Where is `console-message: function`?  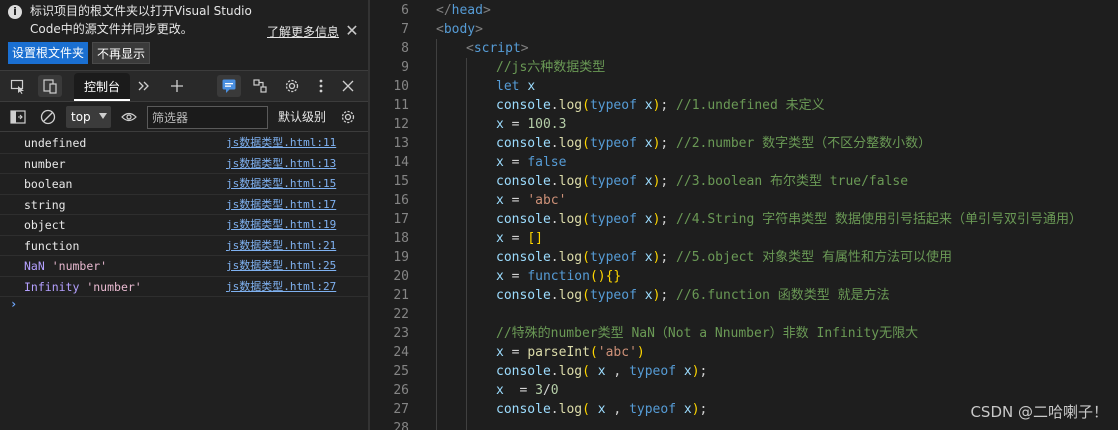
console-message: function is located at coordinates (52, 245).